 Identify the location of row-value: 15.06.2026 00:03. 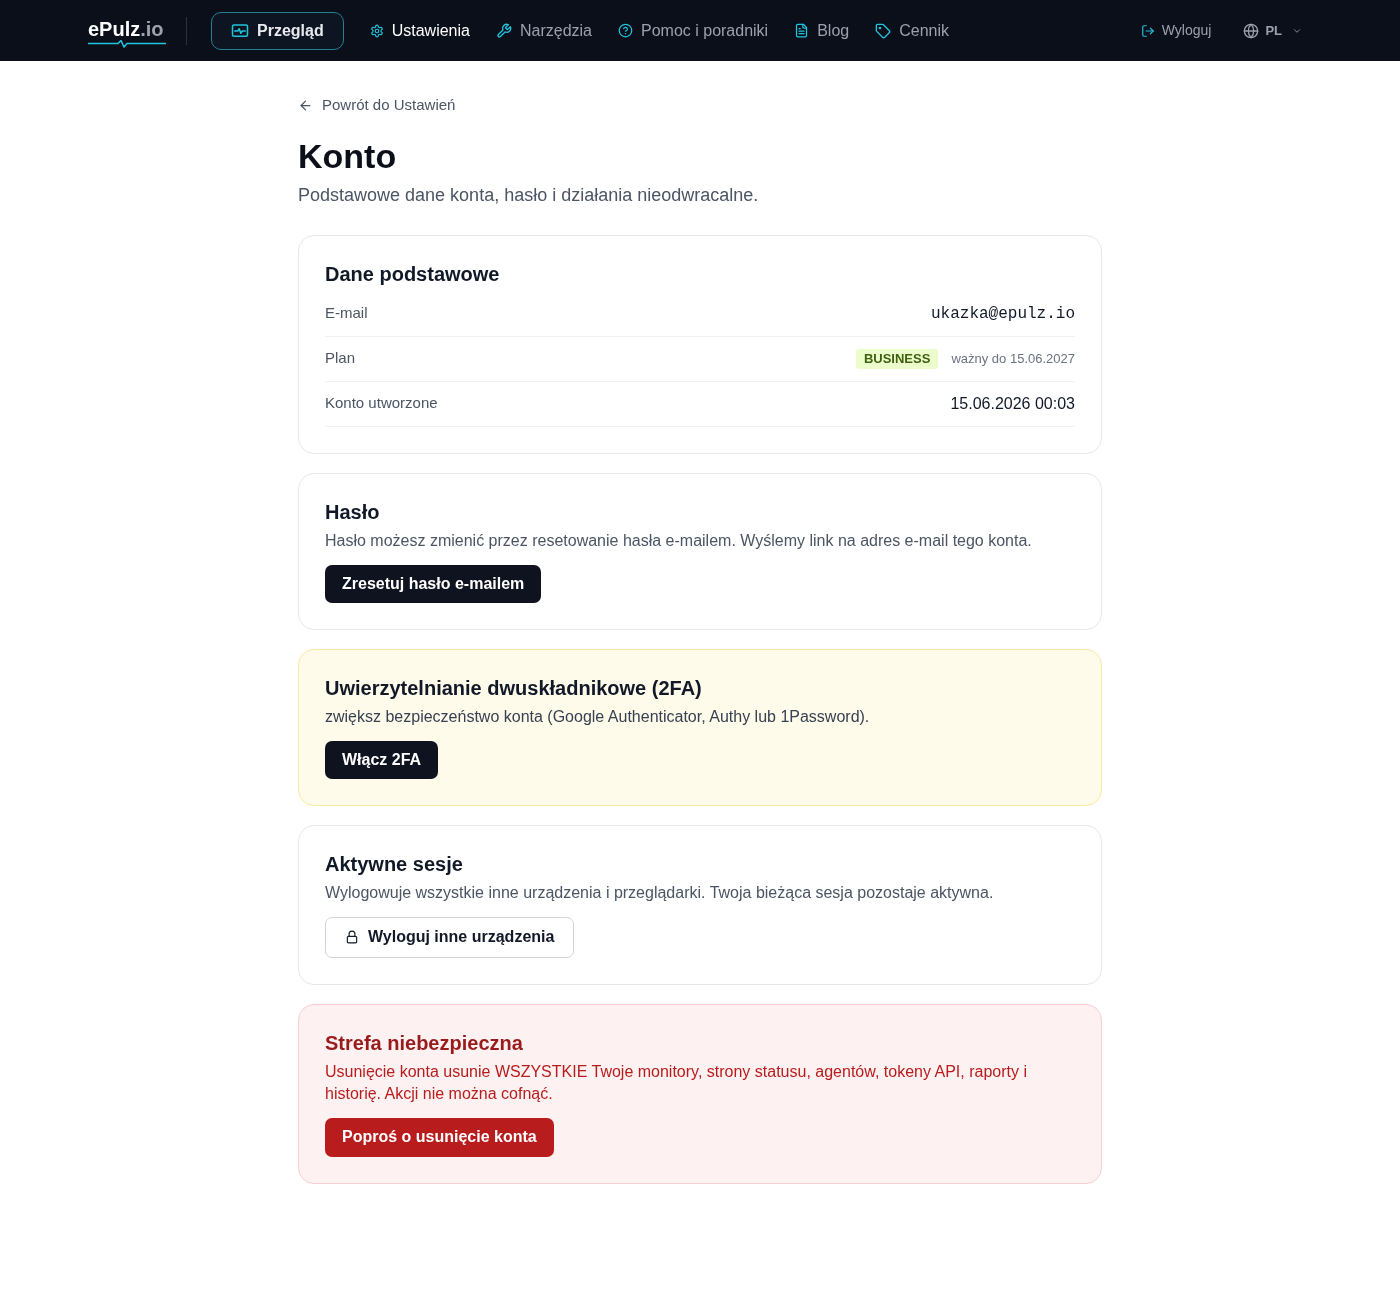
(1012, 403).